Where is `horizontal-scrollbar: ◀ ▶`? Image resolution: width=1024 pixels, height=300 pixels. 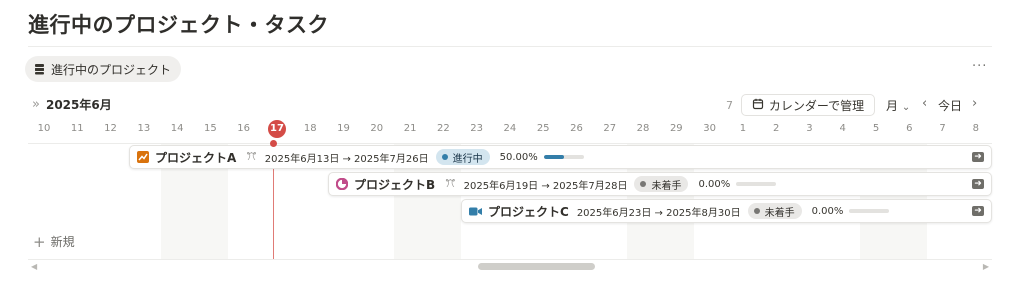
horizontal-scrollbar: ◀ ▶ is located at coordinates (510, 266).